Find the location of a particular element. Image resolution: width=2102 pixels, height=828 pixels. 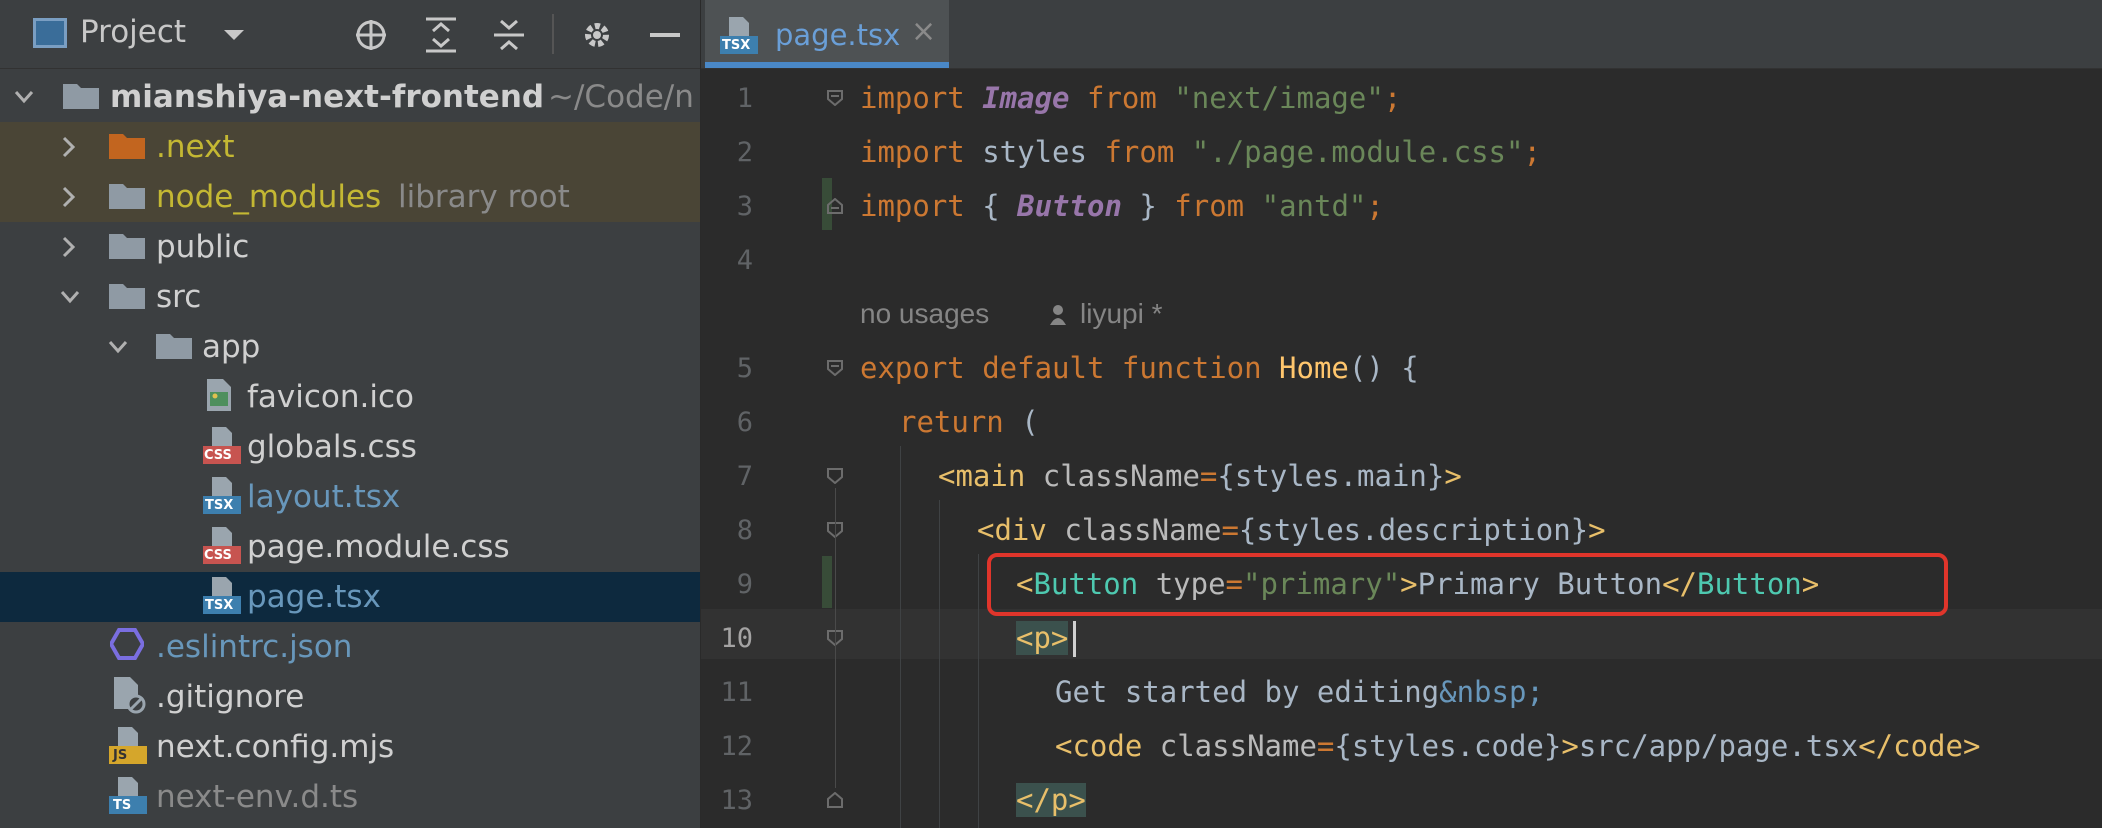

toolbar-separator is located at coordinates (553, 34).